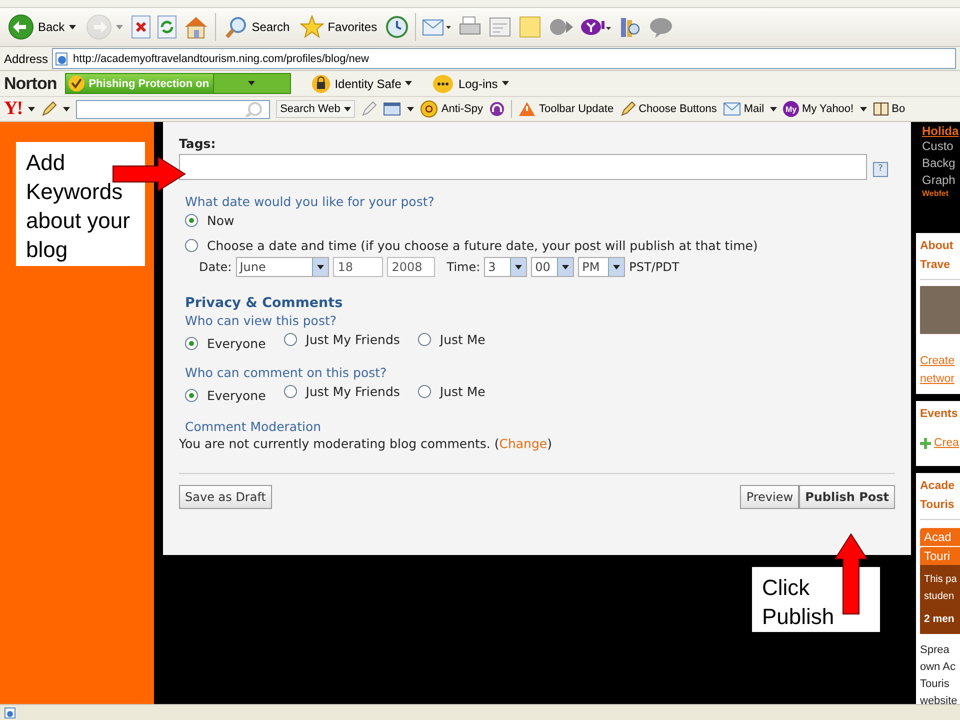  Describe the element at coordinates (13, 109) in the screenshot. I see `yahoo-logo: Y!` at that location.